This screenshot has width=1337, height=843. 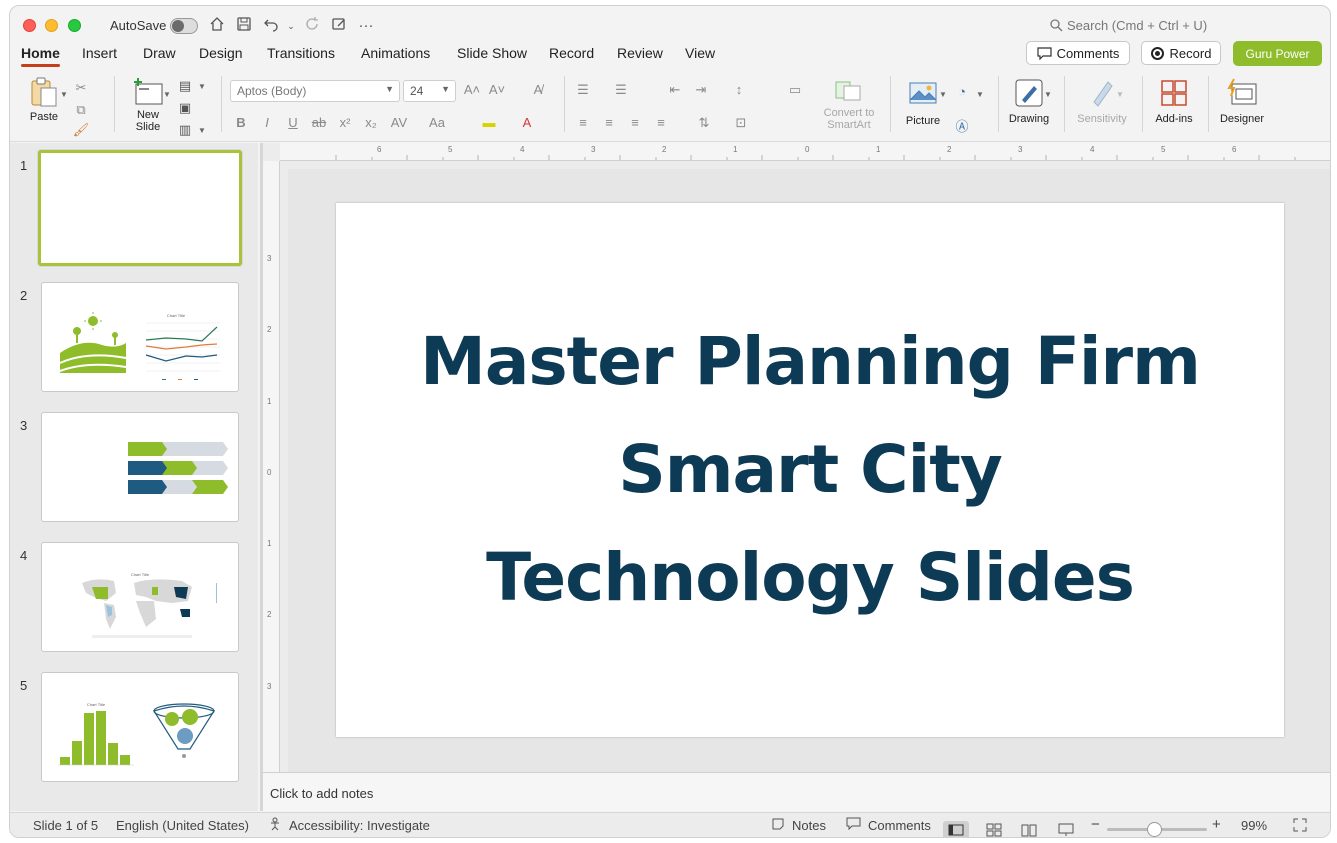 What do you see at coordinates (527, 122) in the screenshot?
I see `font-color-icon: A` at bounding box center [527, 122].